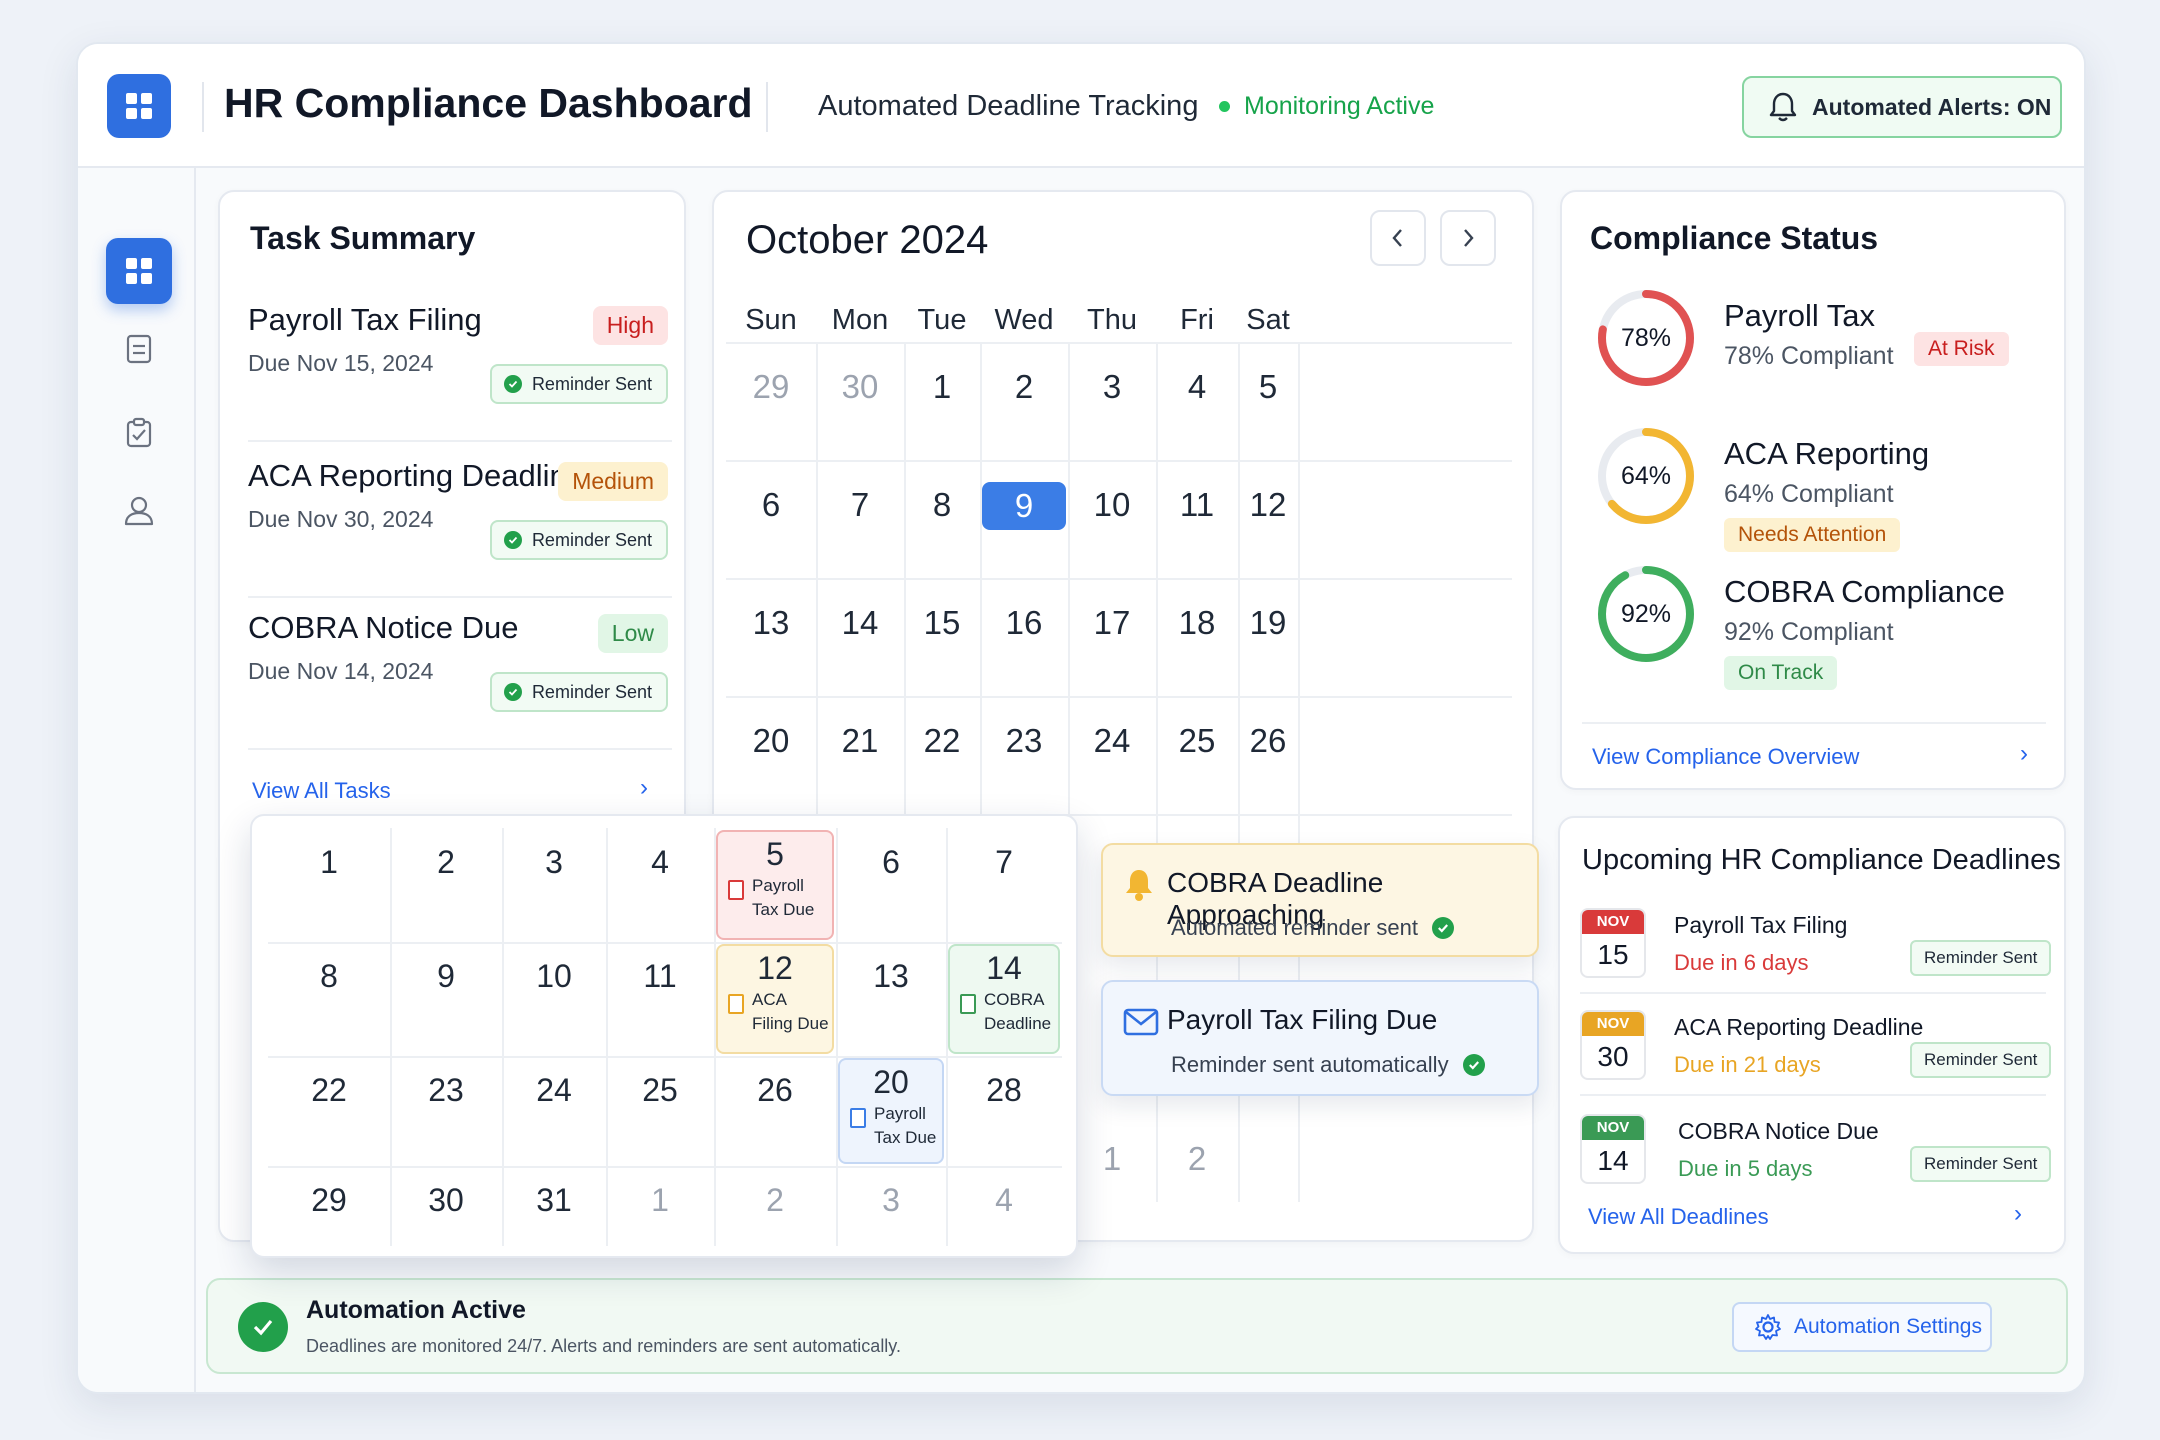 This screenshot has height=1440, width=2160. What do you see at coordinates (1812, 535) in the screenshot?
I see `status-badge: Needs Attention` at bounding box center [1812, 535].